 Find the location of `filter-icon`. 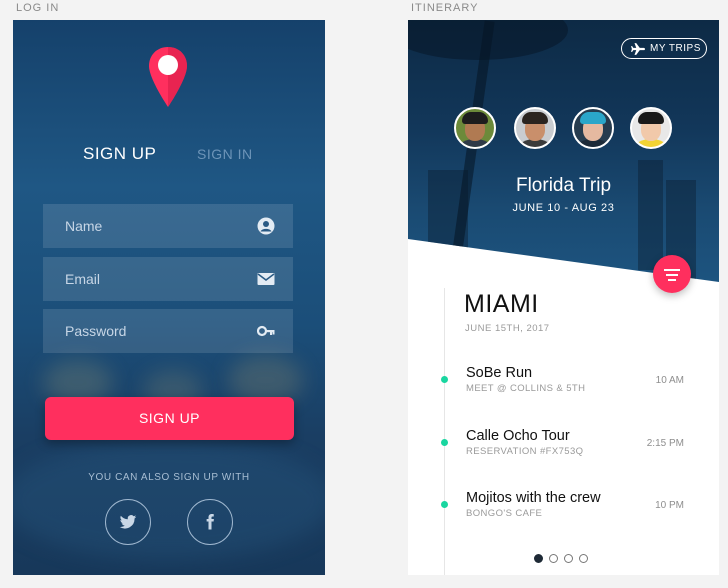

filter-icon is located at coordinates (672, 270).